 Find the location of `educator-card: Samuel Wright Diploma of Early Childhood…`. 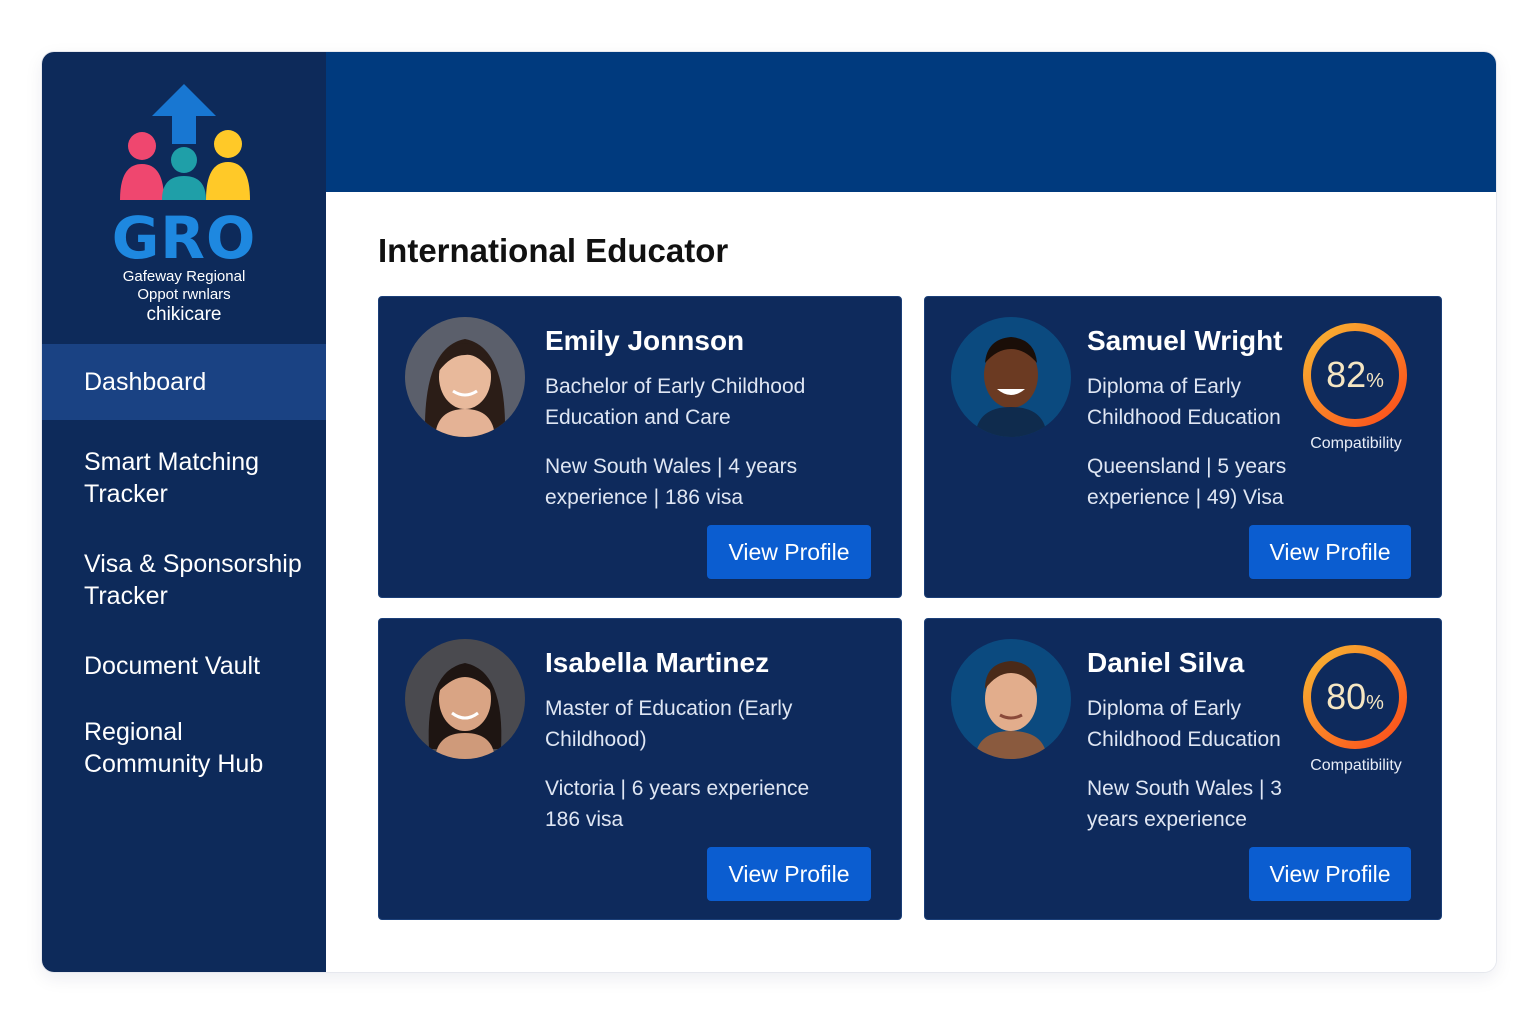

educator-card: Samuel Wright Diploma of Early Childhood… is located at coordinates (1183, 447).